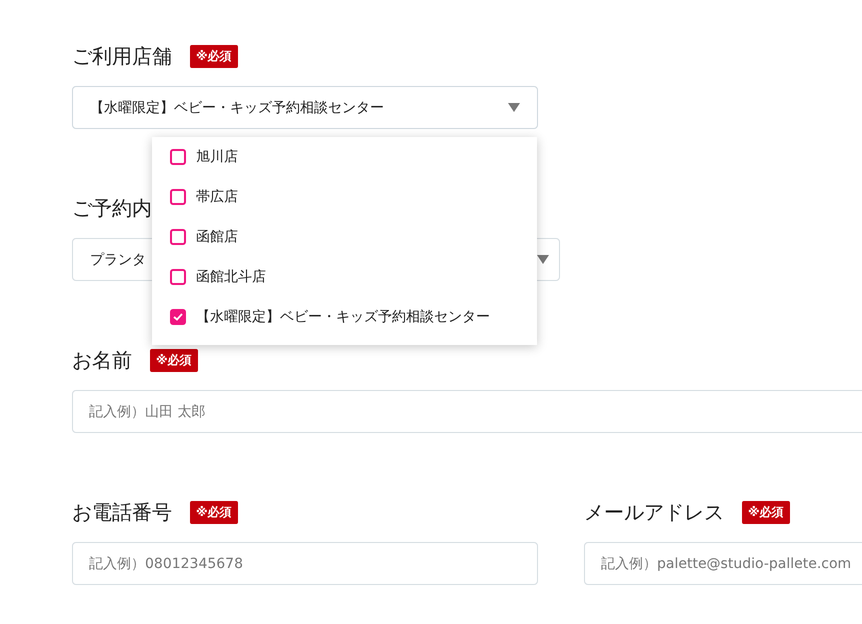  What do you see at coordinates (654, 512) in the screenshot?
I see `field-label: メールアドレス` at bounding box center [654, 512].